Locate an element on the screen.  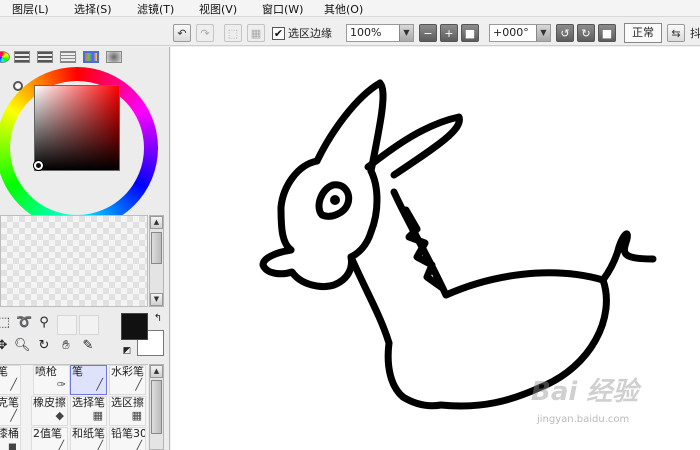
invert-selection-button: ▦ is located at coordinates (256, 33).